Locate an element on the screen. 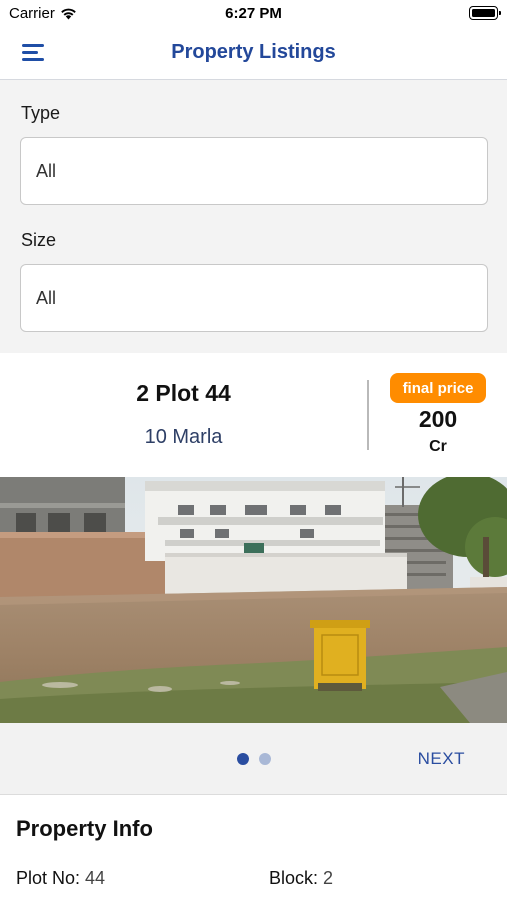  navigation-bar: Property Listings is located at coordinates (253, 54).